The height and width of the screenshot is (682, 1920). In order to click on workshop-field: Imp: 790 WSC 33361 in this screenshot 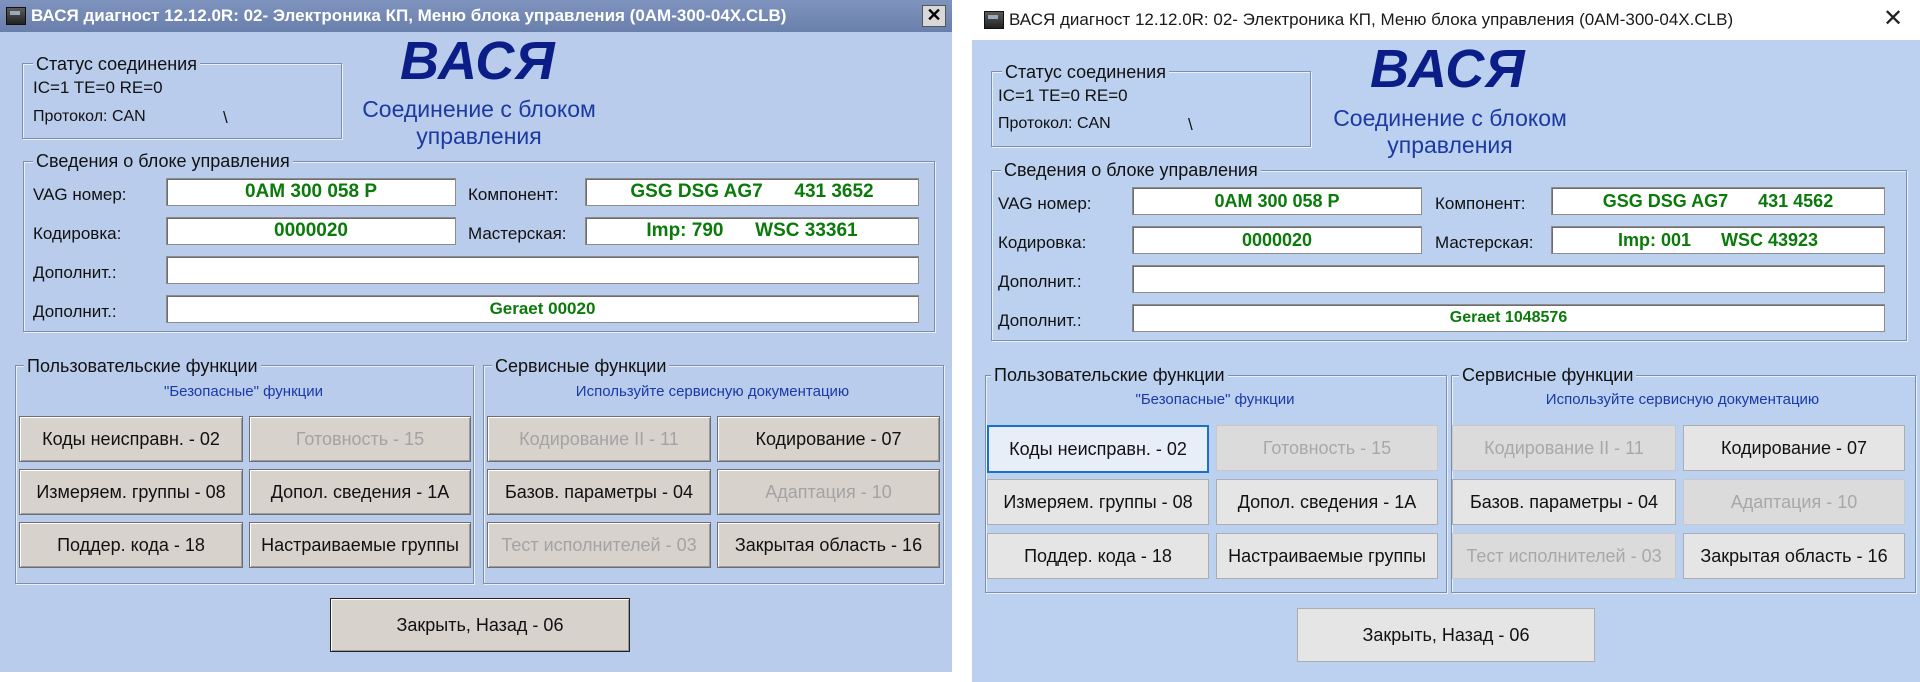, I will do `click(752, 231)`.